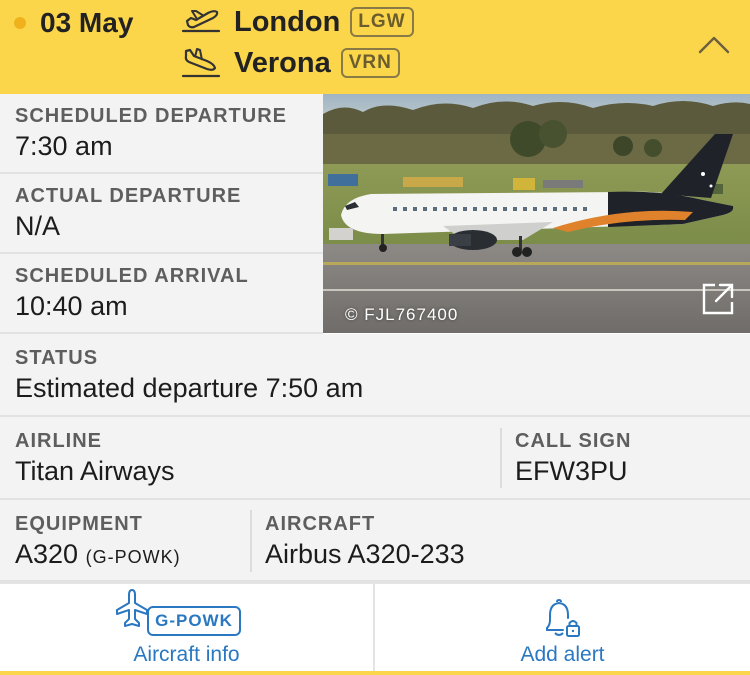 The image size is (750, 675). I want to click on add-alert-button: Add alert, so click(562, 628).